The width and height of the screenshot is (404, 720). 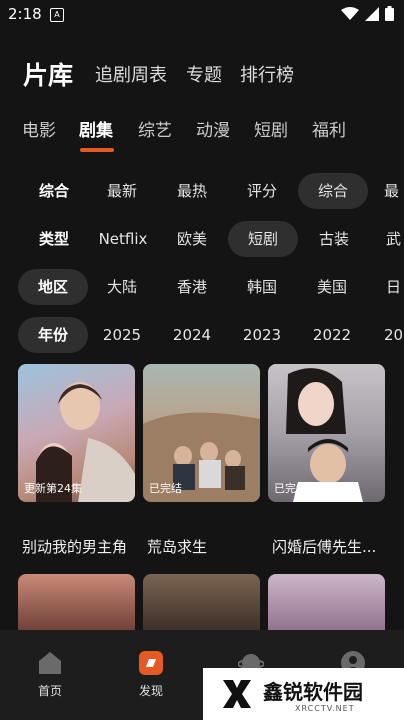 I want to click on filter-row-type: 类型 Netflix 欧美 短剧 古装 武, so click(x=202, y=239).